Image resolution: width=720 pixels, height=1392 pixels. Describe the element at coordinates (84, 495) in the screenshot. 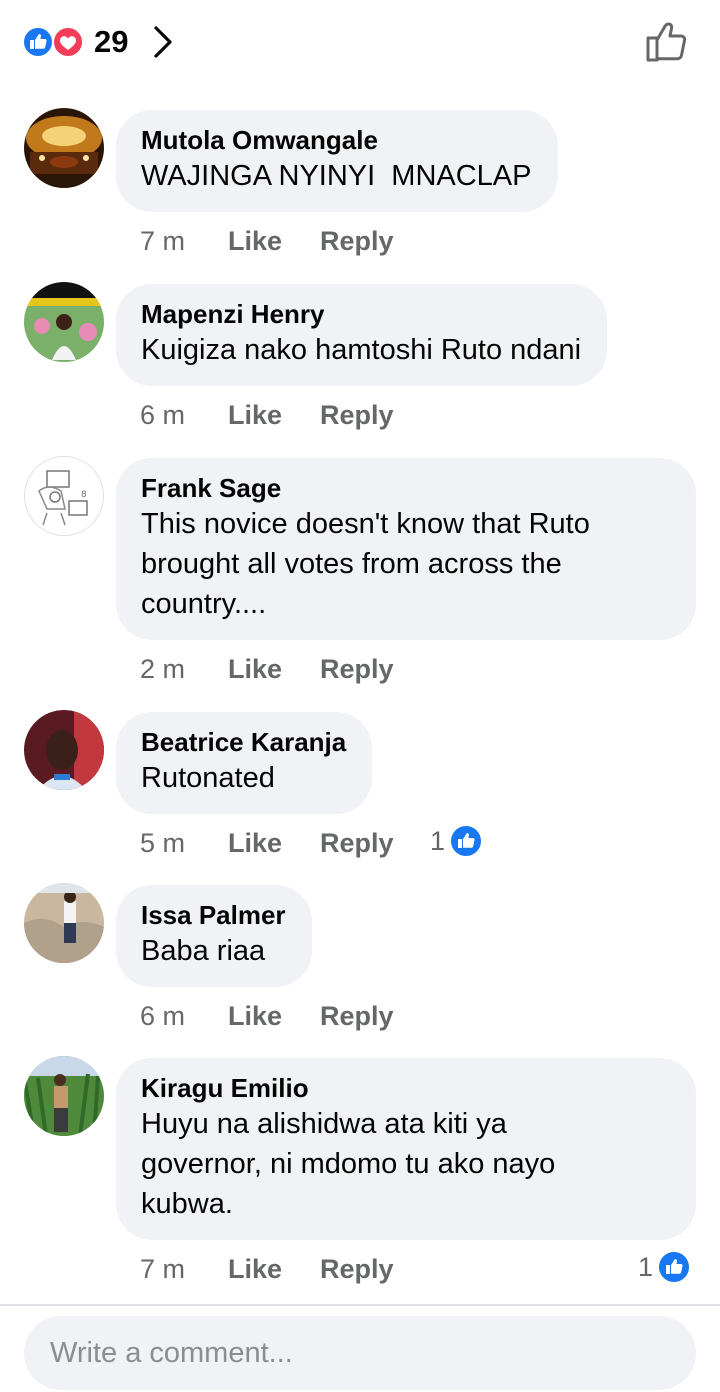

I see `svg-text: 8` at that location.